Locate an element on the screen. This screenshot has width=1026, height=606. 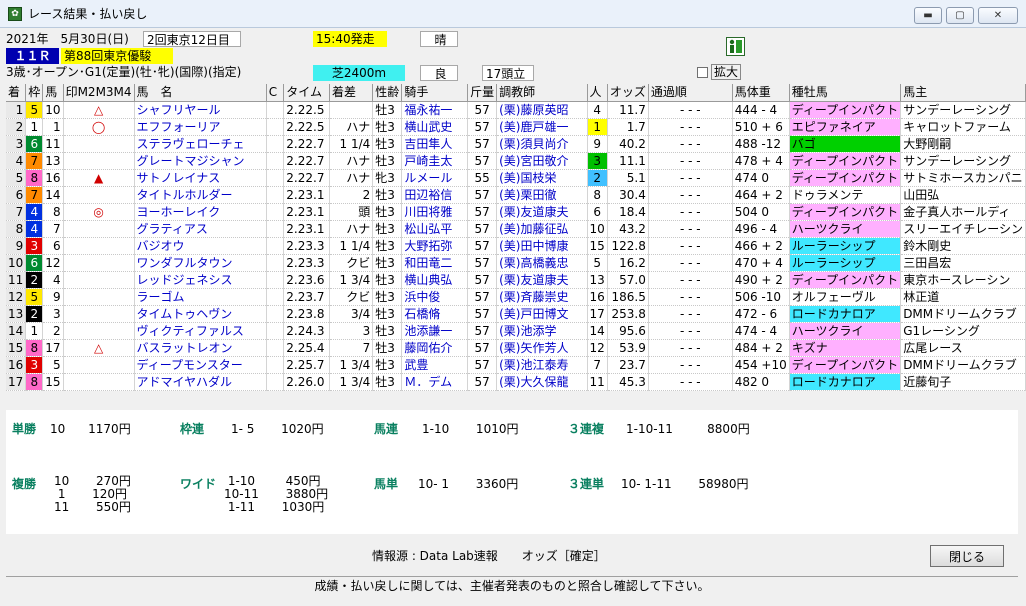
horse-number: 7 is located at coordinates (53, 229).